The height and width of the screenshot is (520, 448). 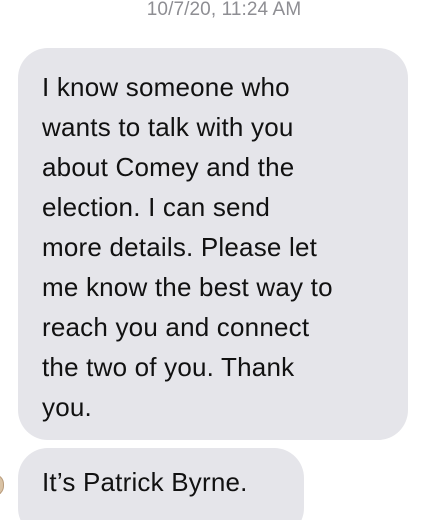 What do you see at coordinates (224, 10) in the screenshot?
I see `message-timestamp: 10/7/20, 11:24 AM` at bounding box center [224, 10].